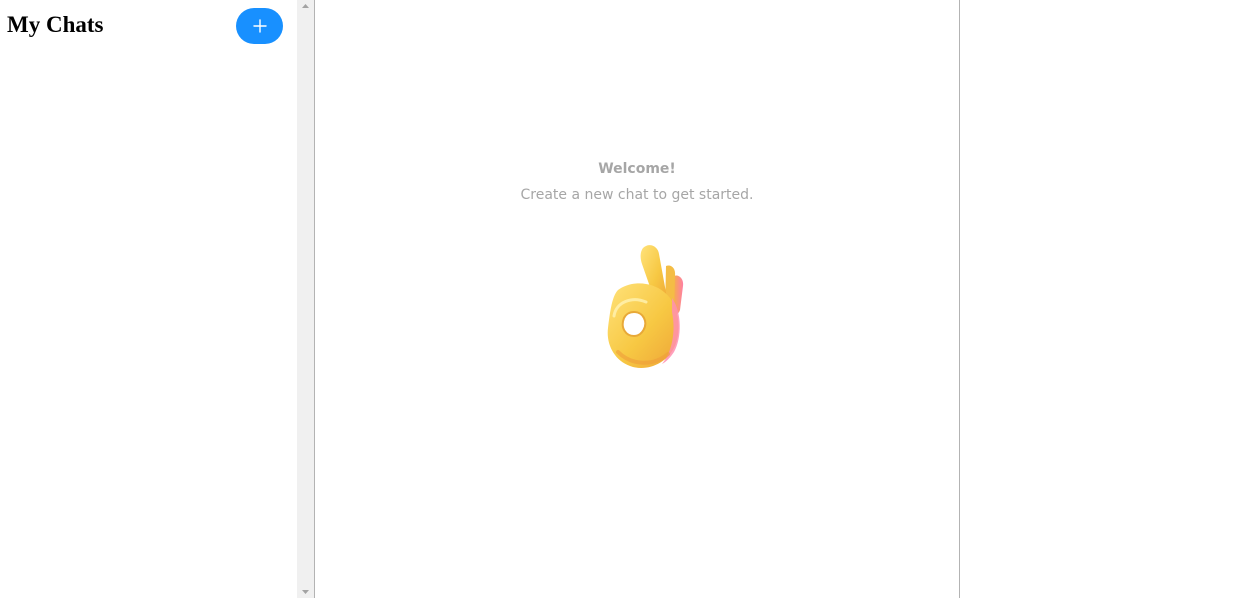  Describe the element at coordinates (637, 195) in the screenshot. I see `welcome-subtitle: Create a new chat to get started.` at that location.